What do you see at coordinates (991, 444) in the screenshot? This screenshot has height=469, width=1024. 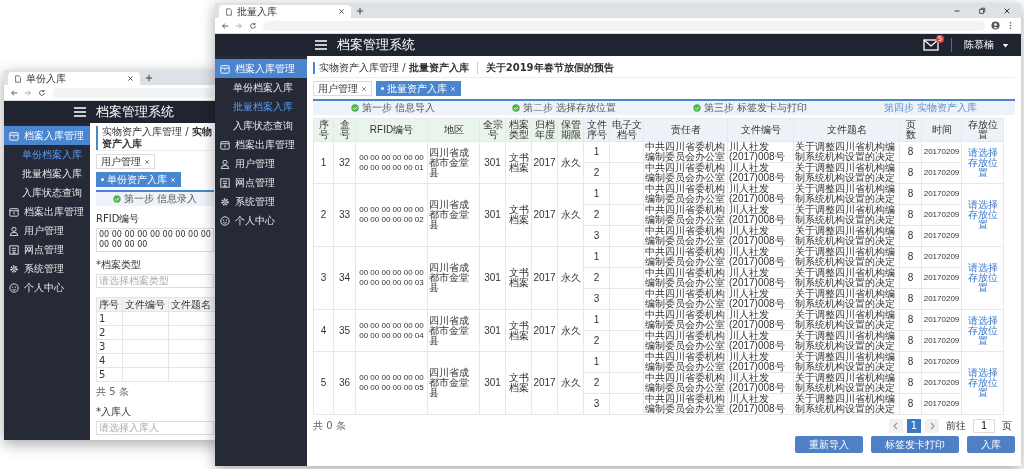 I see `action-button: 入库` at bounding box center [991, 444].